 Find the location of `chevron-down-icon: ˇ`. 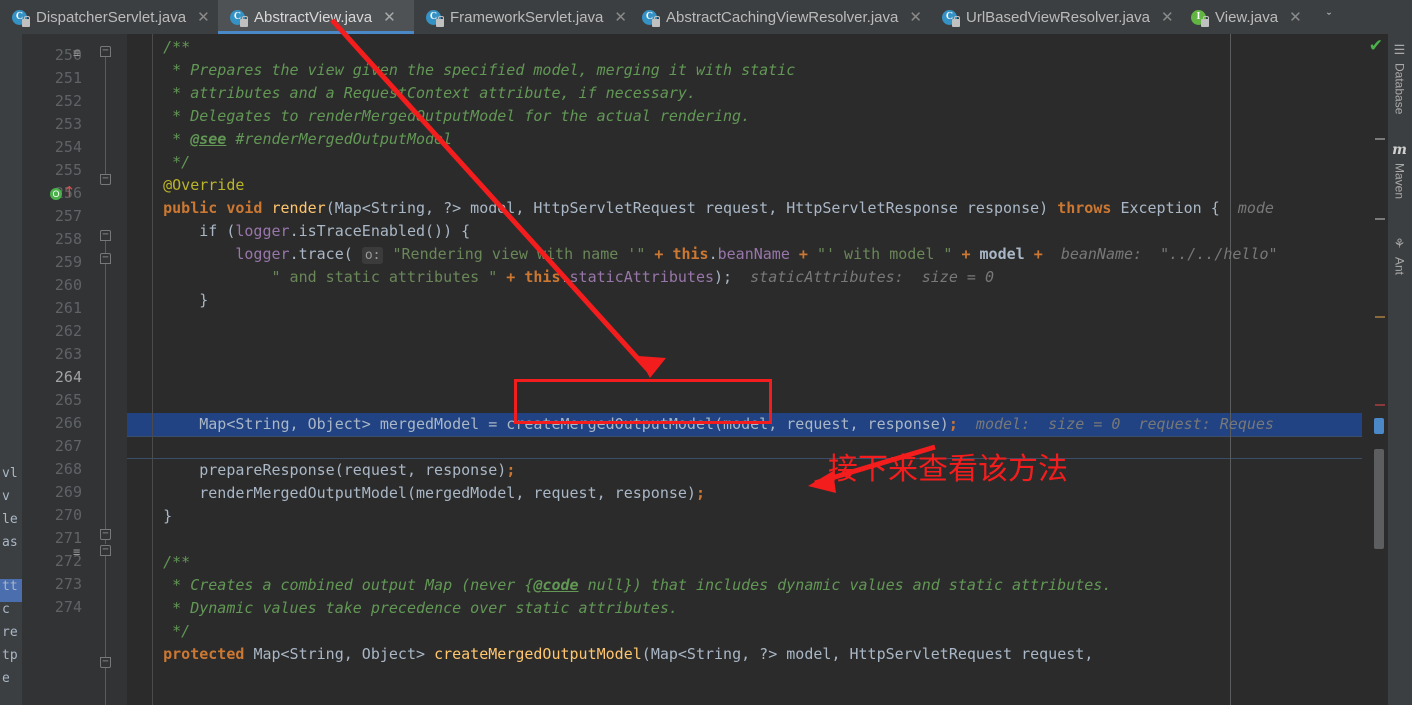

chevron-down-icon: ˇ is located at coordinates (1329, 17).